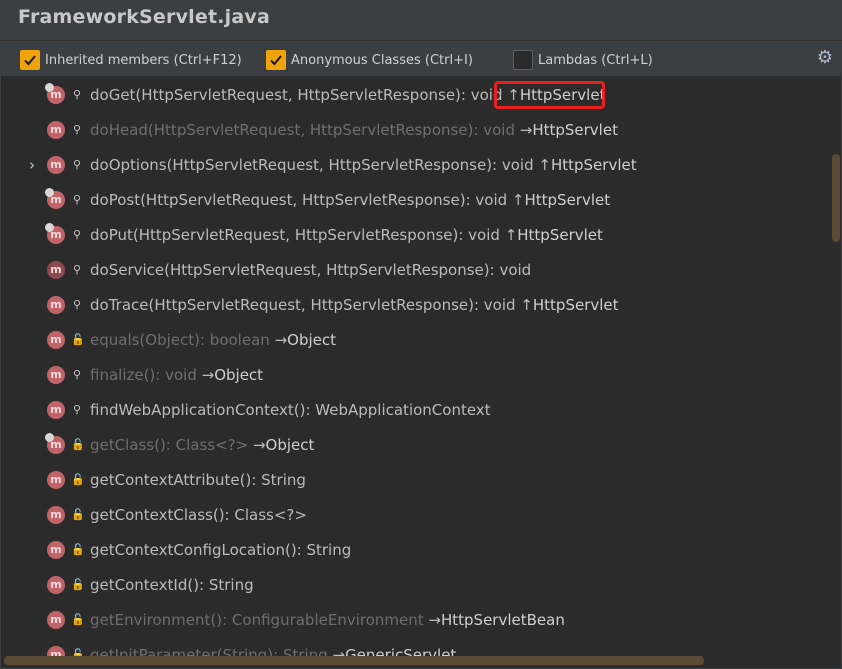 This screenshot has width=842, height=669. What do you see at coordinates (220, 550) in the screenshot?
I see `member-signature: getContextConfigLocation(): String` at bounding box center [220, 550].